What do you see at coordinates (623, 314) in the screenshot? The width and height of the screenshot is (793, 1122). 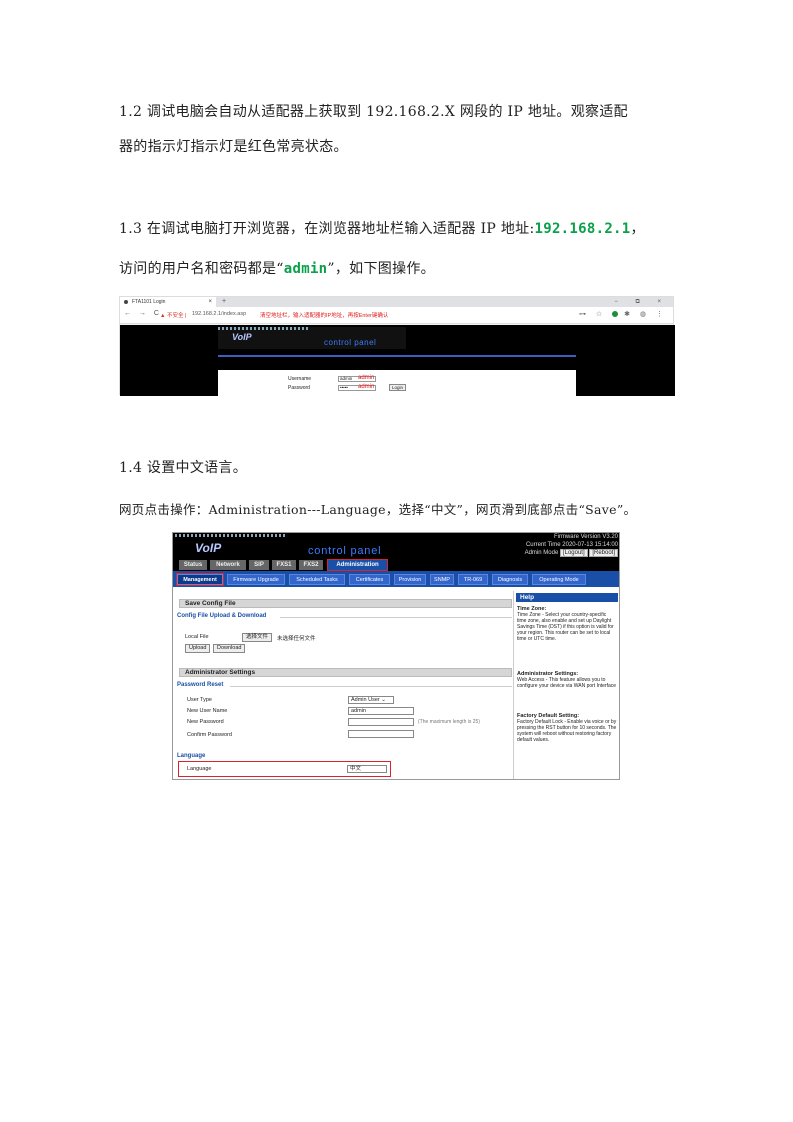 I see `toolbar-icons: ⊶ ☆ ✱ ◍ ⋮` at bounding box center [623, 314].